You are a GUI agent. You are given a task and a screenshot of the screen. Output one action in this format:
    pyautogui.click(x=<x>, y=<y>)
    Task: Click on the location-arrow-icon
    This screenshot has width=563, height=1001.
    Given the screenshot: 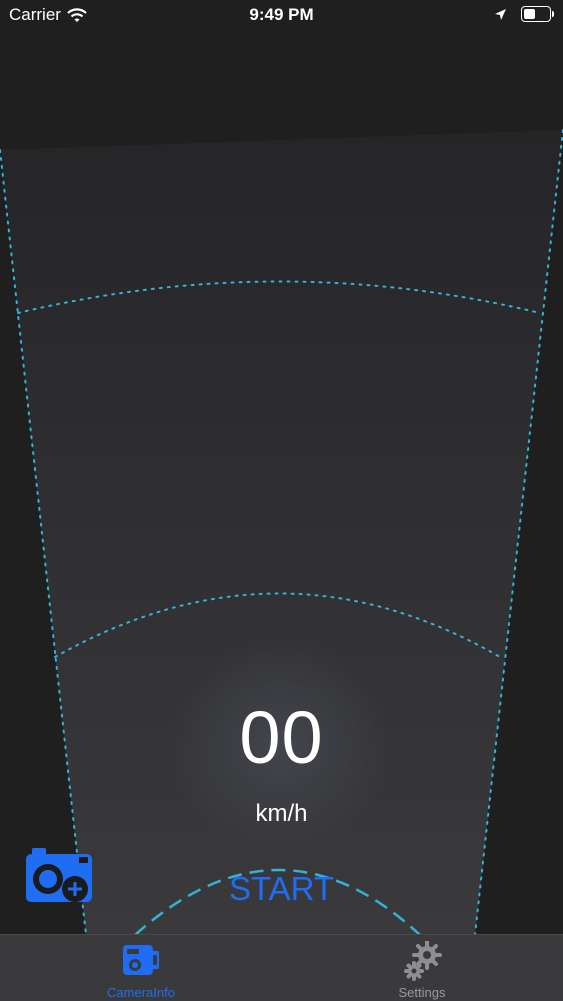 What is the action you would take?
    pyautogui.click(x=500, y=14)
    